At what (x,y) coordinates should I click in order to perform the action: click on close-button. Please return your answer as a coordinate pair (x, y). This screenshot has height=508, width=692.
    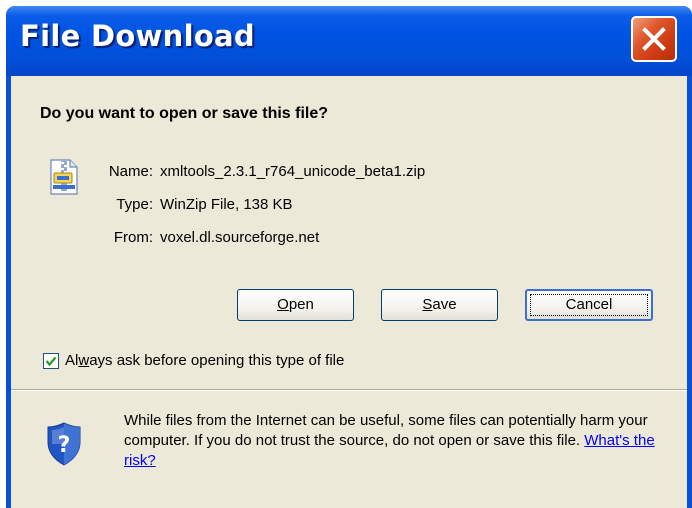
    Looking at the image, I should click on (654, 39).